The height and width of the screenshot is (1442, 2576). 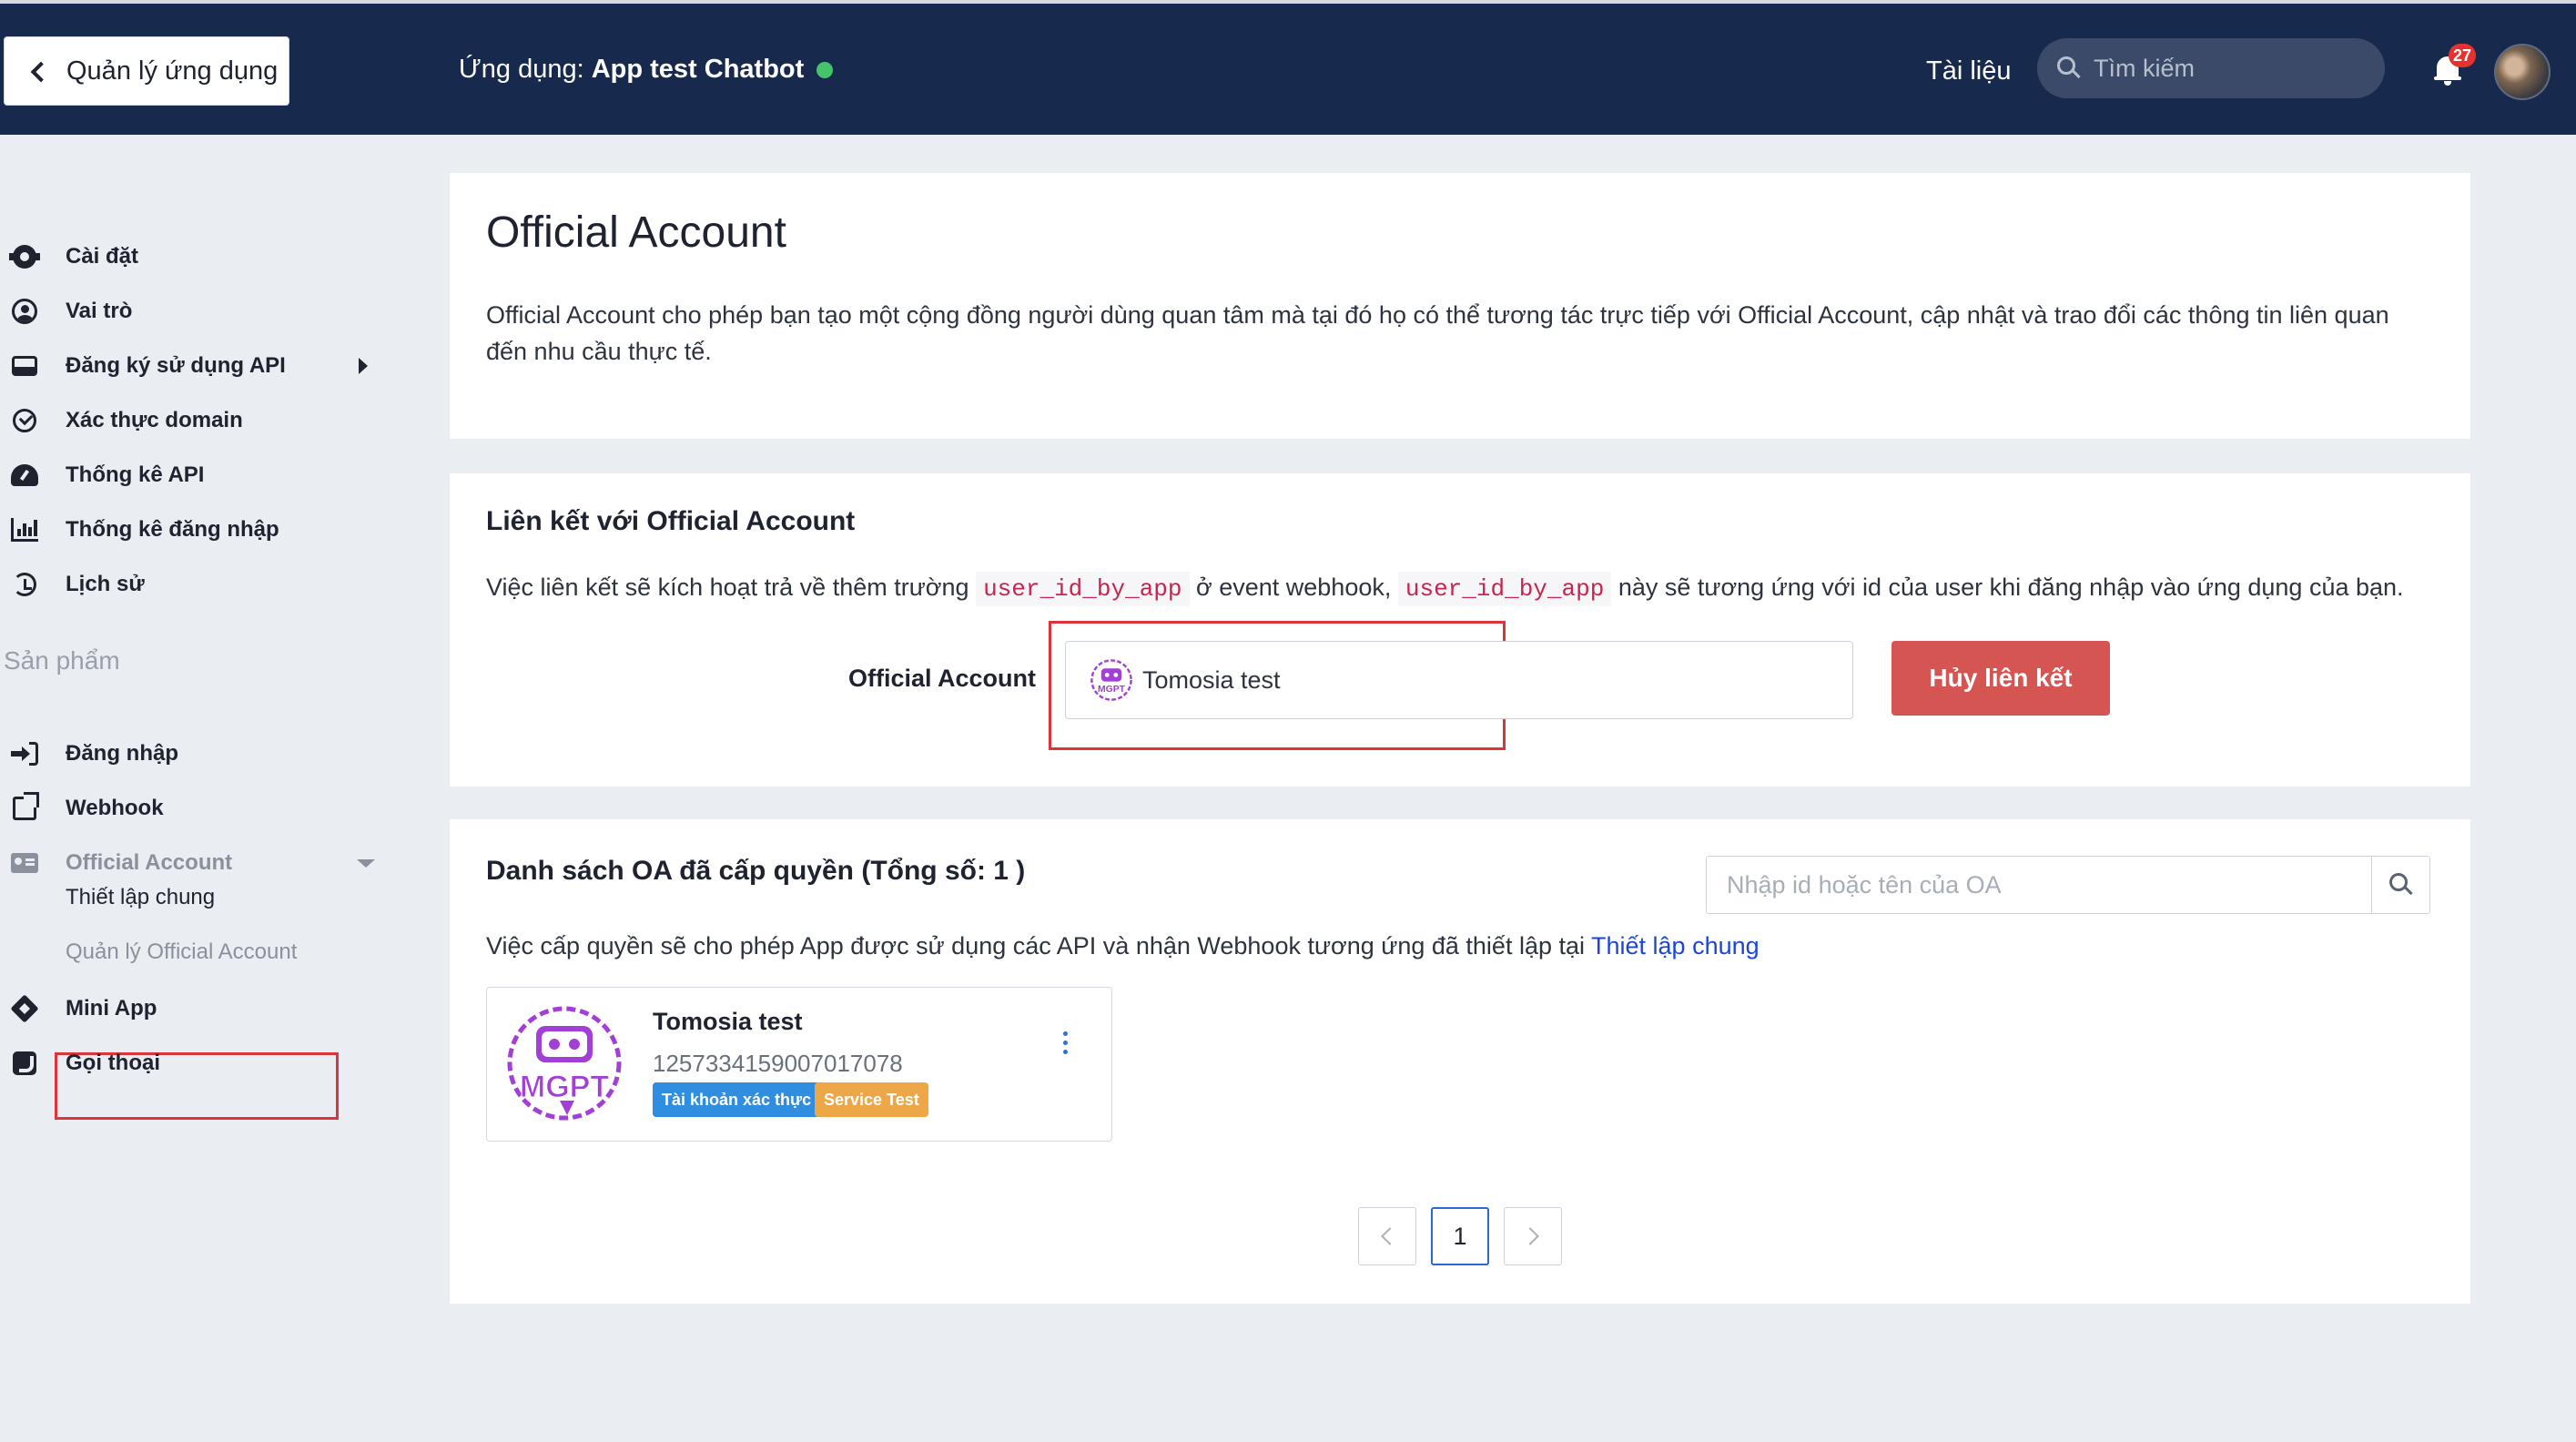 I want to click on code-user-id-by-app: user_id_by_app, so click(x=1083, y=589).